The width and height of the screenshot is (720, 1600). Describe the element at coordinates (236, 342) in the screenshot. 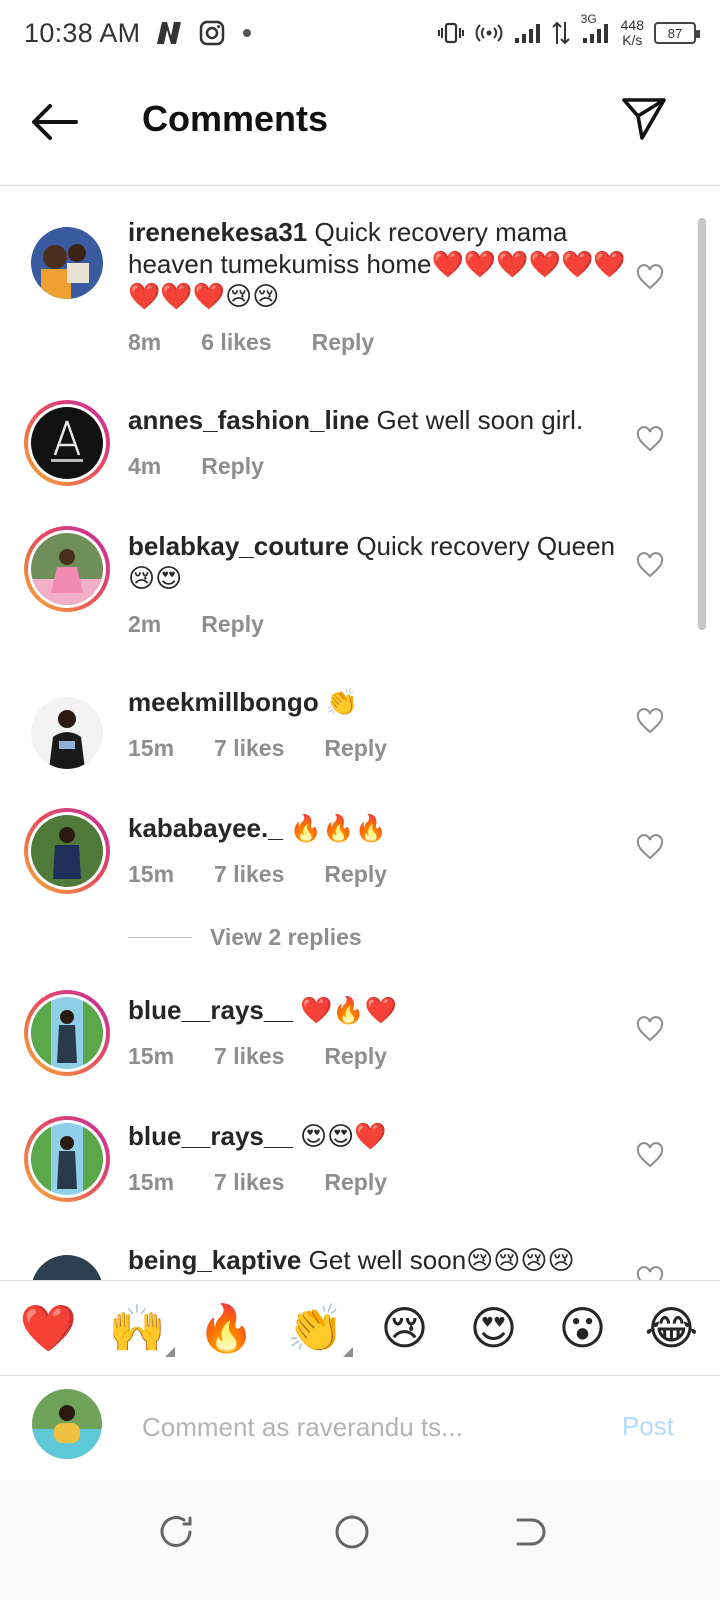

I see `comment-likes: 6 likes` at that location.